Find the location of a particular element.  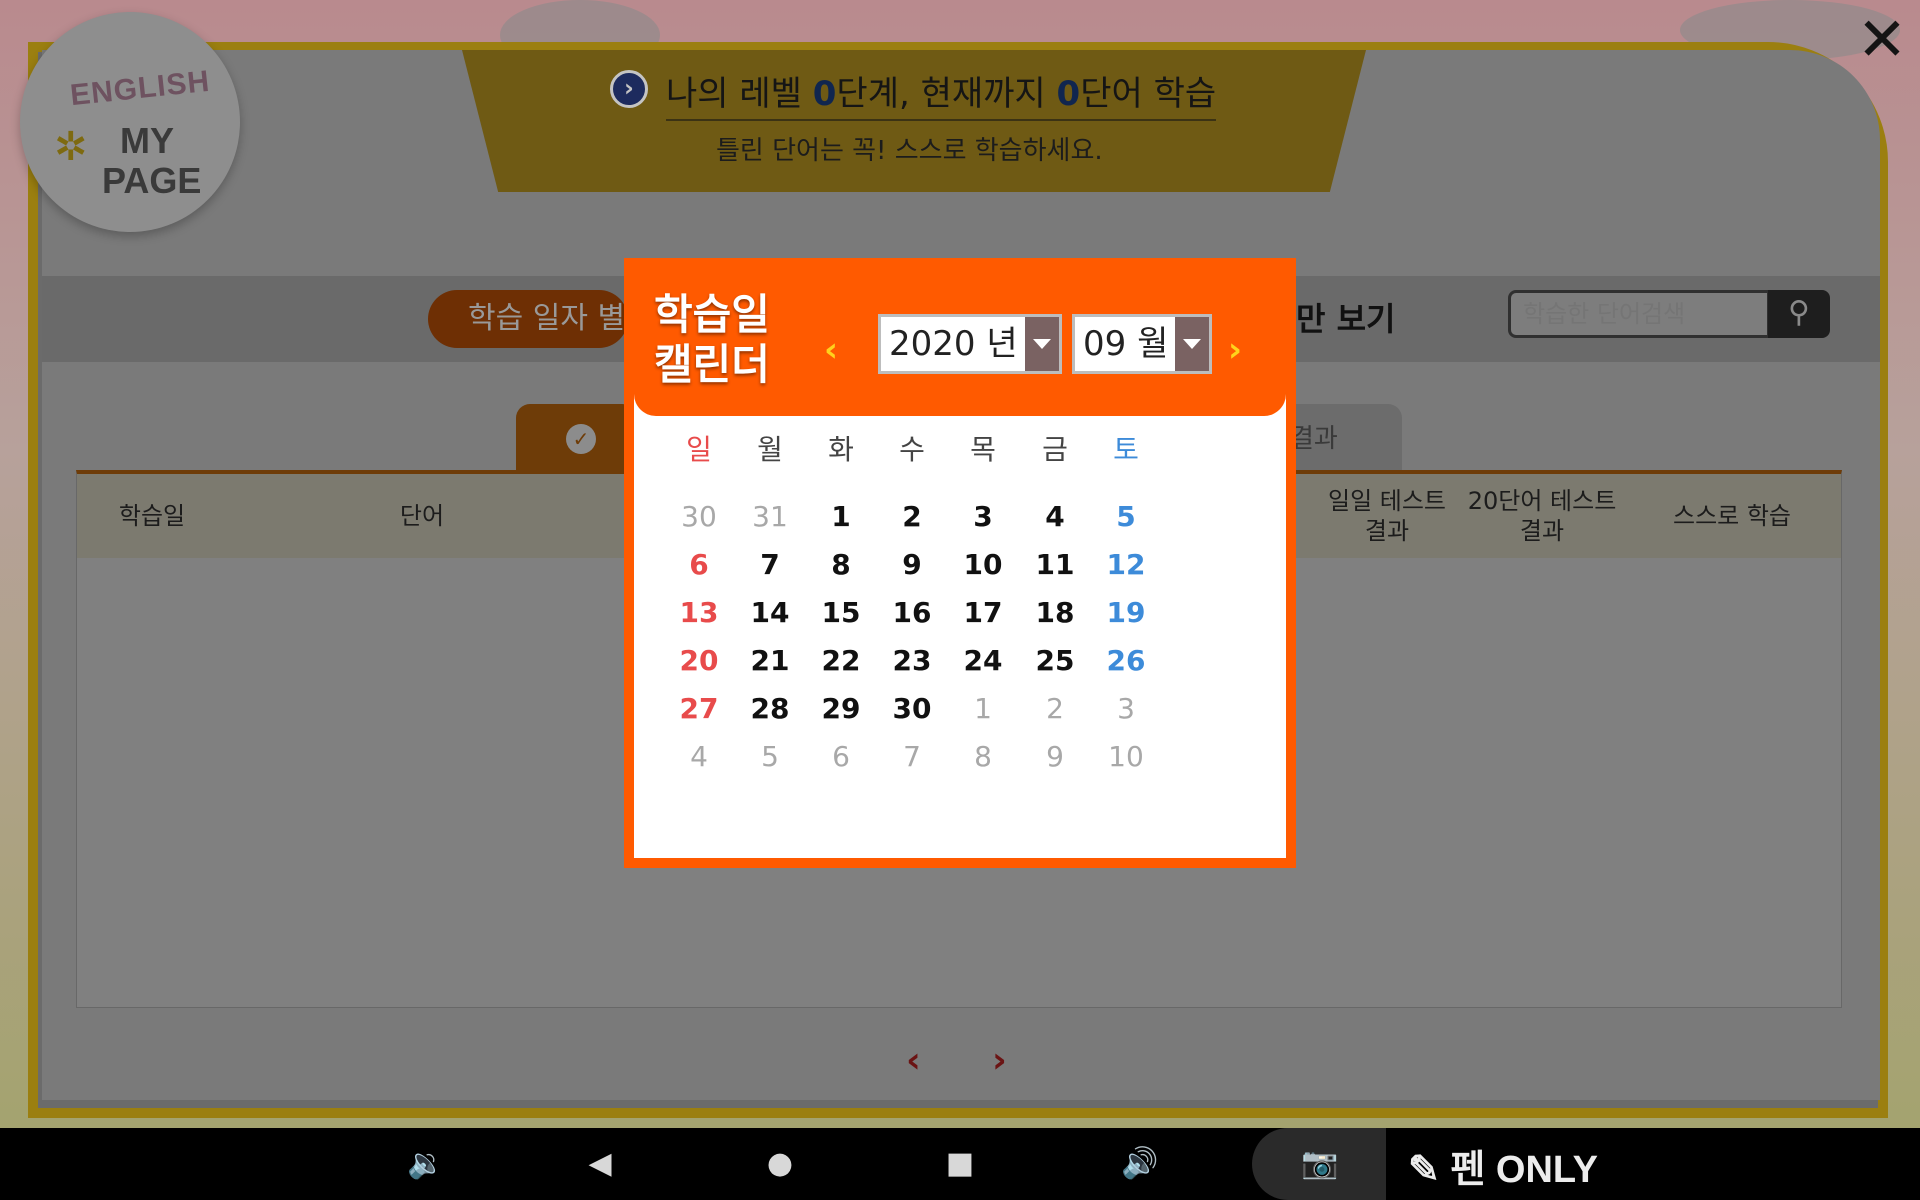

tab-by-date: 학습 일자 별 is located at coordinates (528, 319).